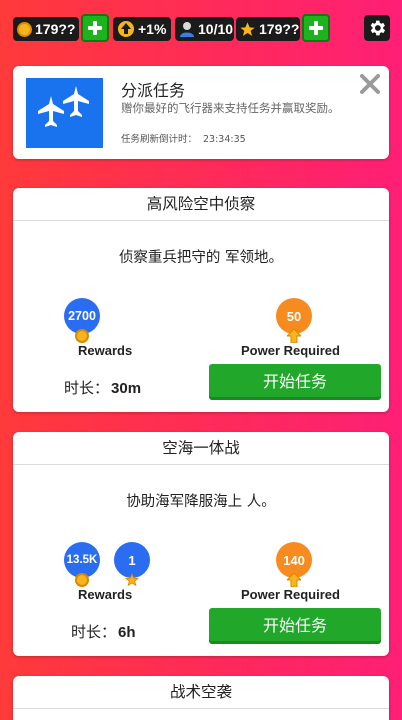 The height and width of the screenshot is (720, 402). Describe the element at coordinates (159, 139) in the screenshot. I see `timer-label: 任务刷新倒计时：` at that location.